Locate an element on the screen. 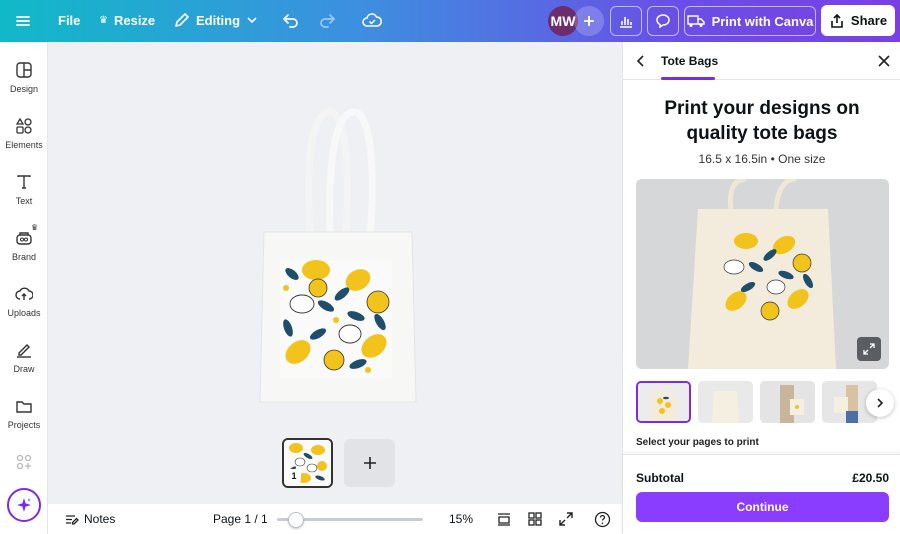 The height and width of the screenshot is (534, 900). sidebar-item-brand: Brand ♛ is located at coordinates (24, 242).